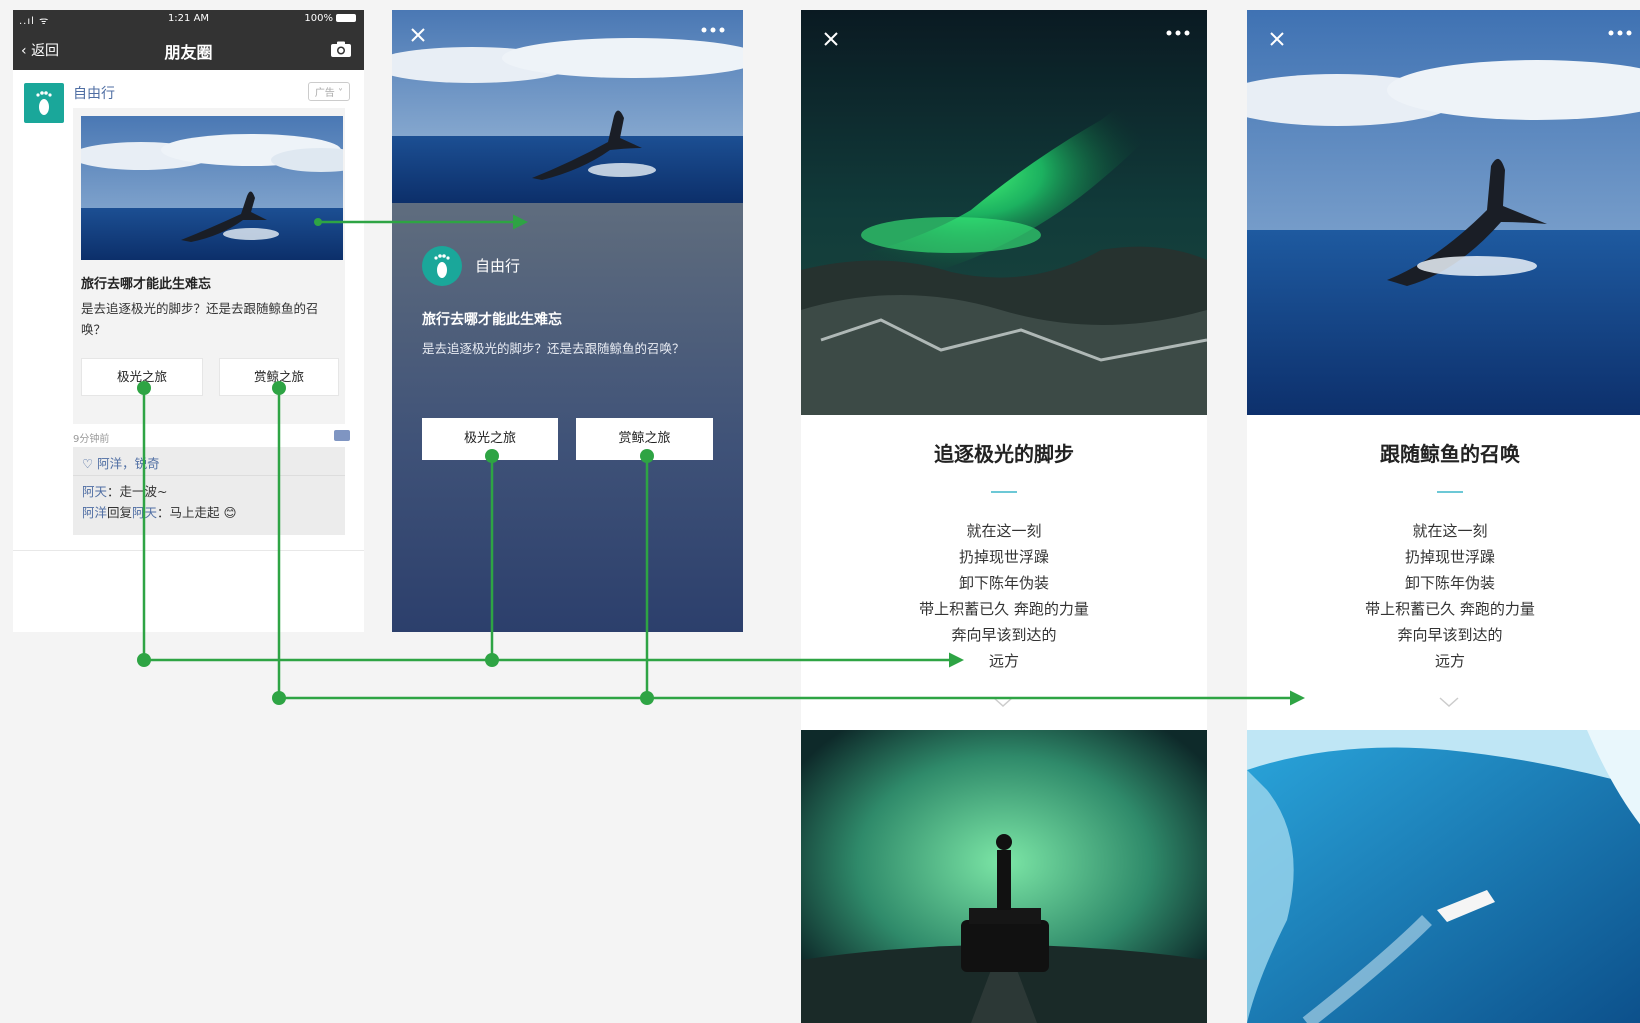 The width and height of the screenshot is (1640, 1023). I want to click on battery-percent: 100%, so click(318, 18).